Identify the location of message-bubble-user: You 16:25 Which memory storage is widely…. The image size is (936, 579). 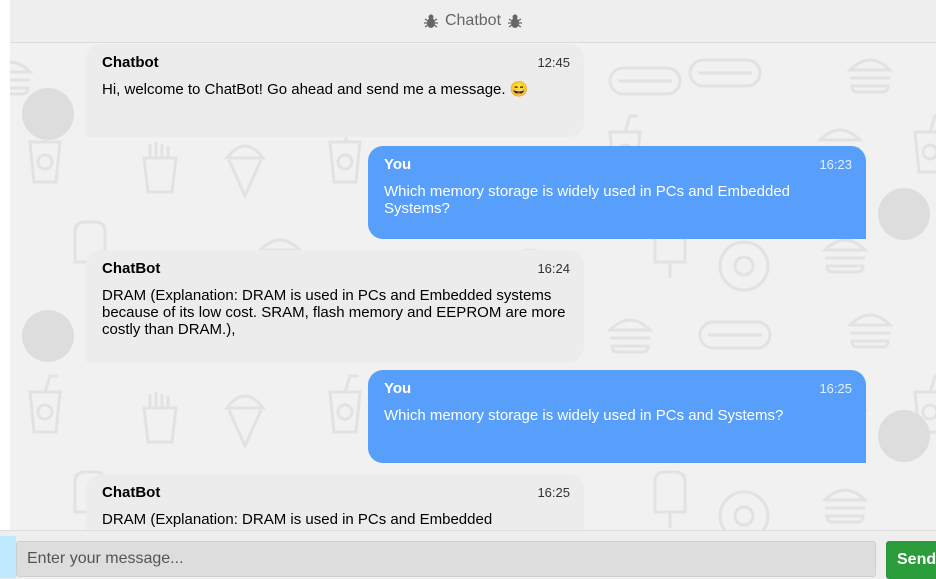
(617, 416).